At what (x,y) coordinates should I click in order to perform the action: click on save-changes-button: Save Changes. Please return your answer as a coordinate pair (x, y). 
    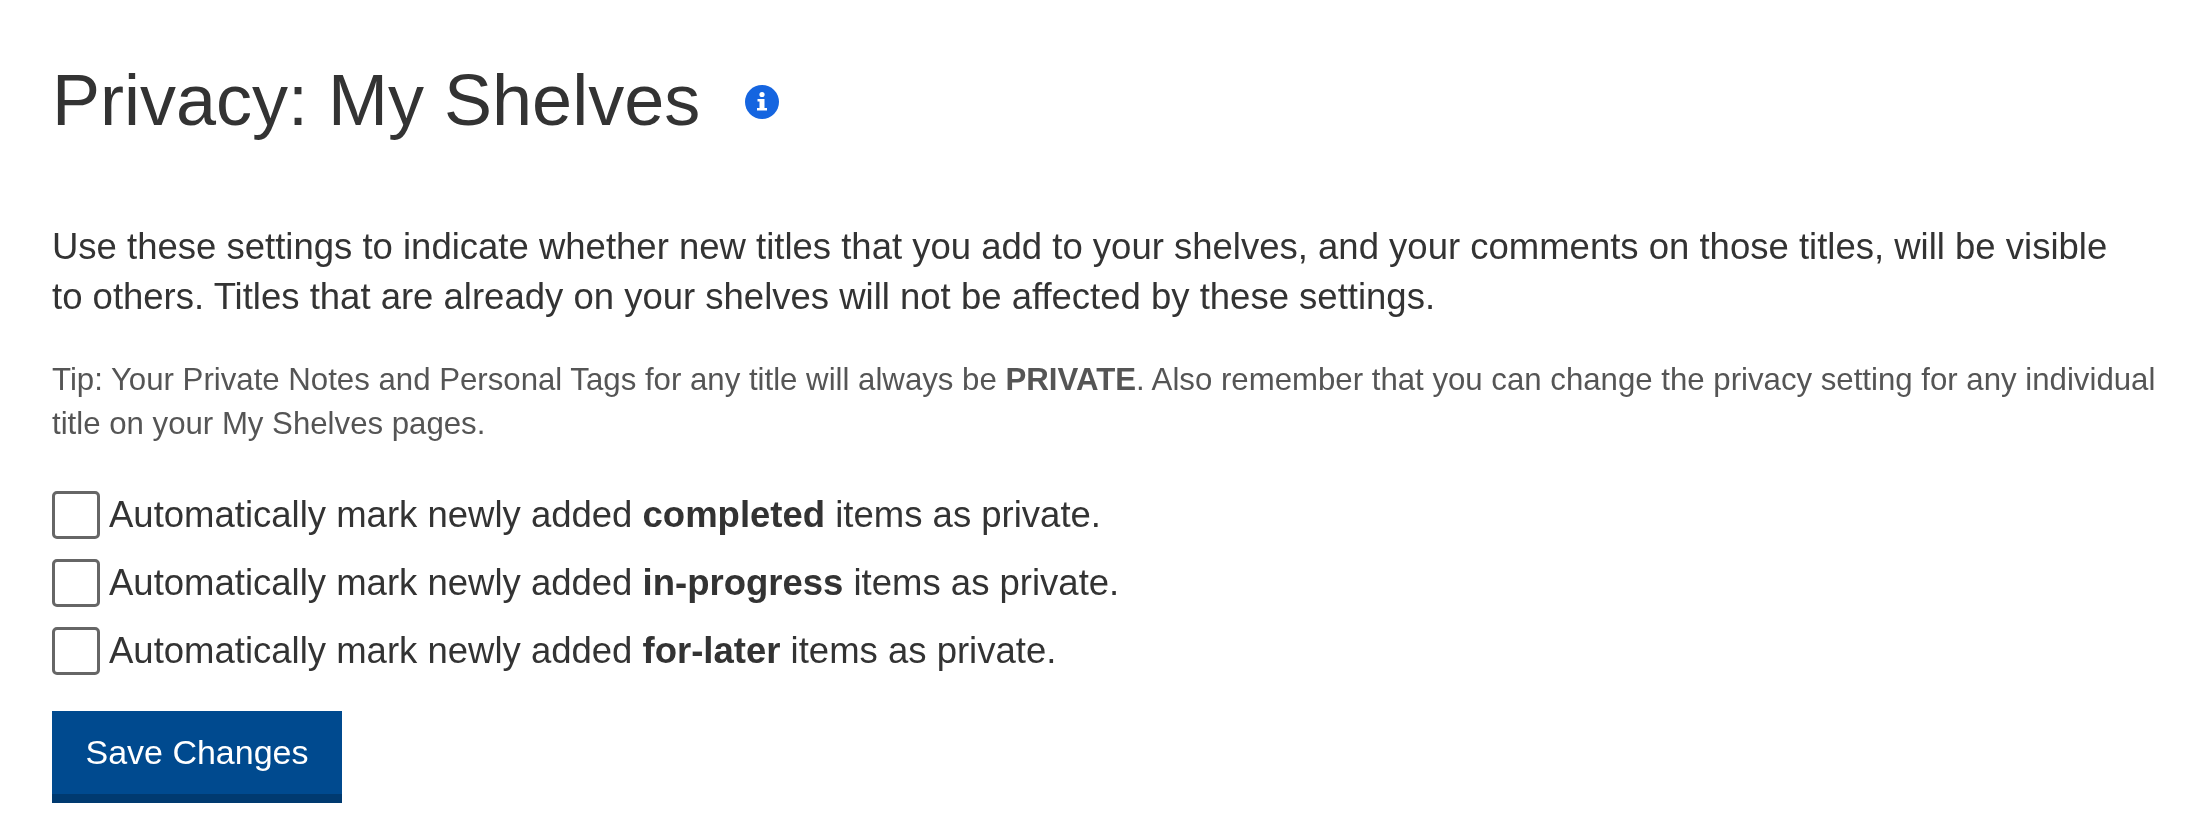
    Looking at the image, I should click on (197, 757).